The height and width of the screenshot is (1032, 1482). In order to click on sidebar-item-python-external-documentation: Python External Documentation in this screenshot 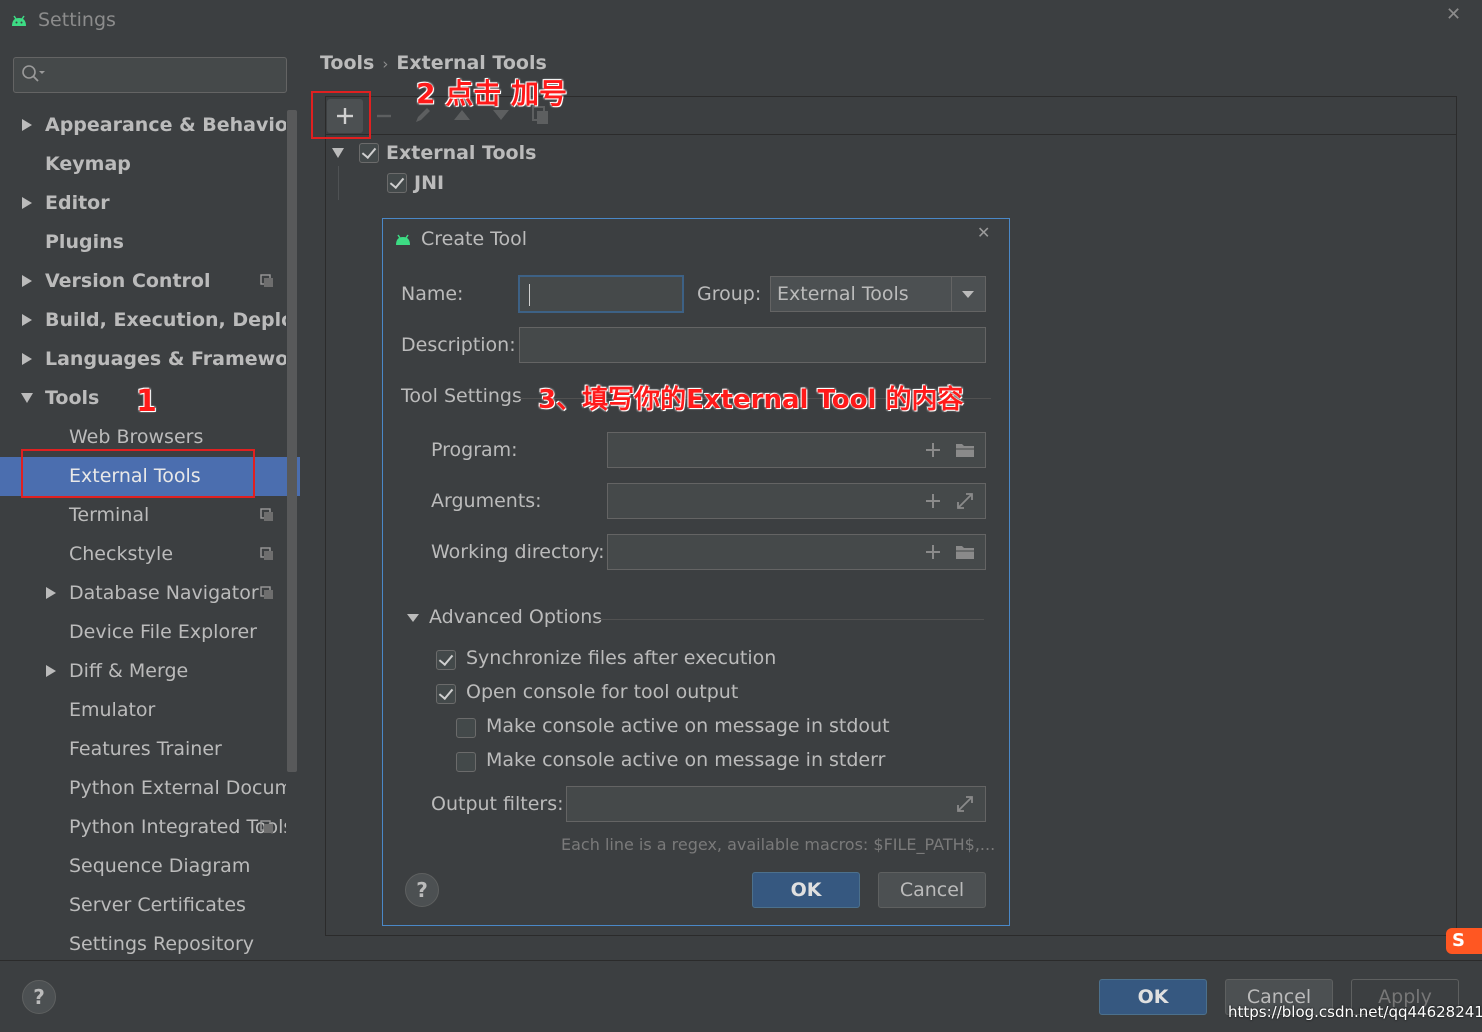, I will do `click(143, 788)`.